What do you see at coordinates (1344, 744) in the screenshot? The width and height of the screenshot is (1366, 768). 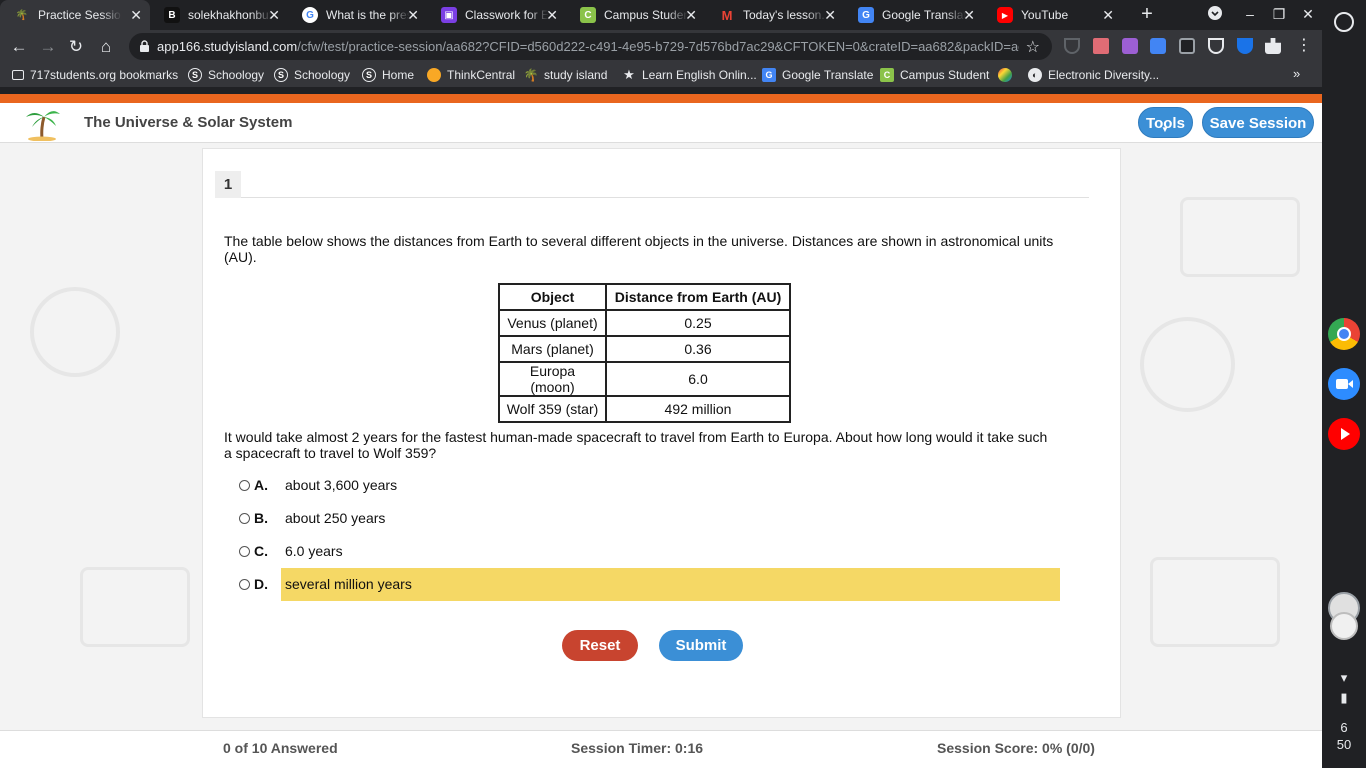 I see `clock-minute: 50` at bounding box center [1344, 744].